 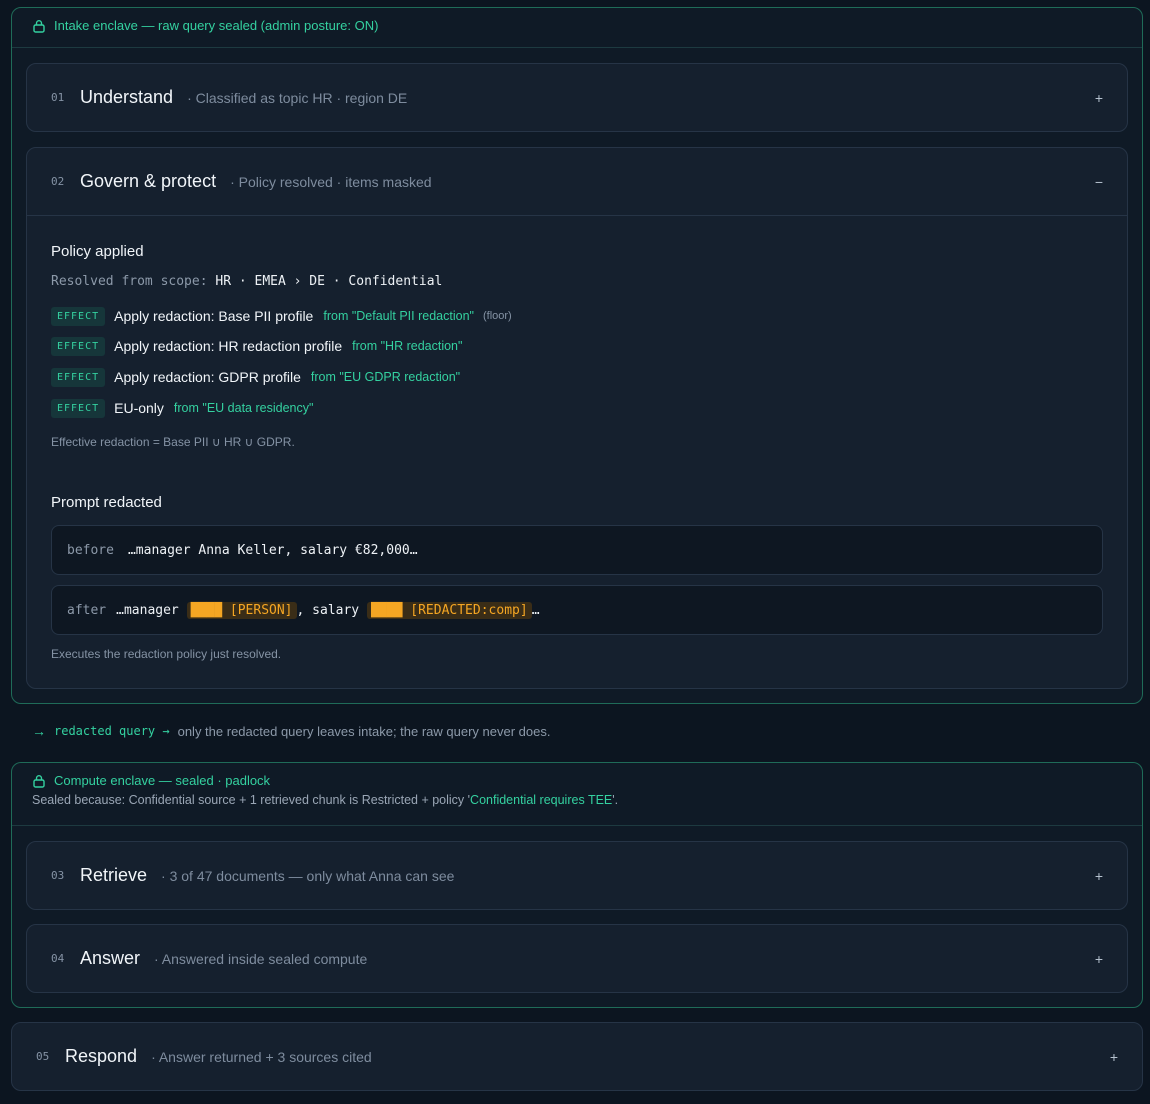 I want to click on step-title: Respond, so click(x=101, y=1056).